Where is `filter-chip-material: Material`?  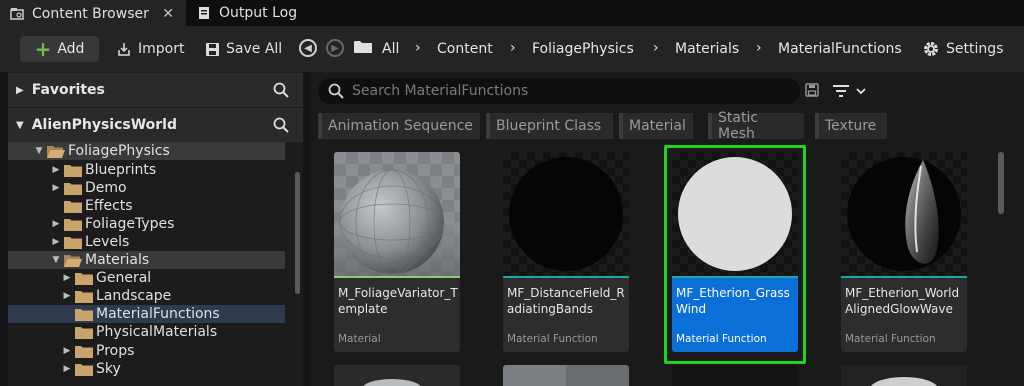
filter-chip-material: Material is located at coordinates (656, 126).